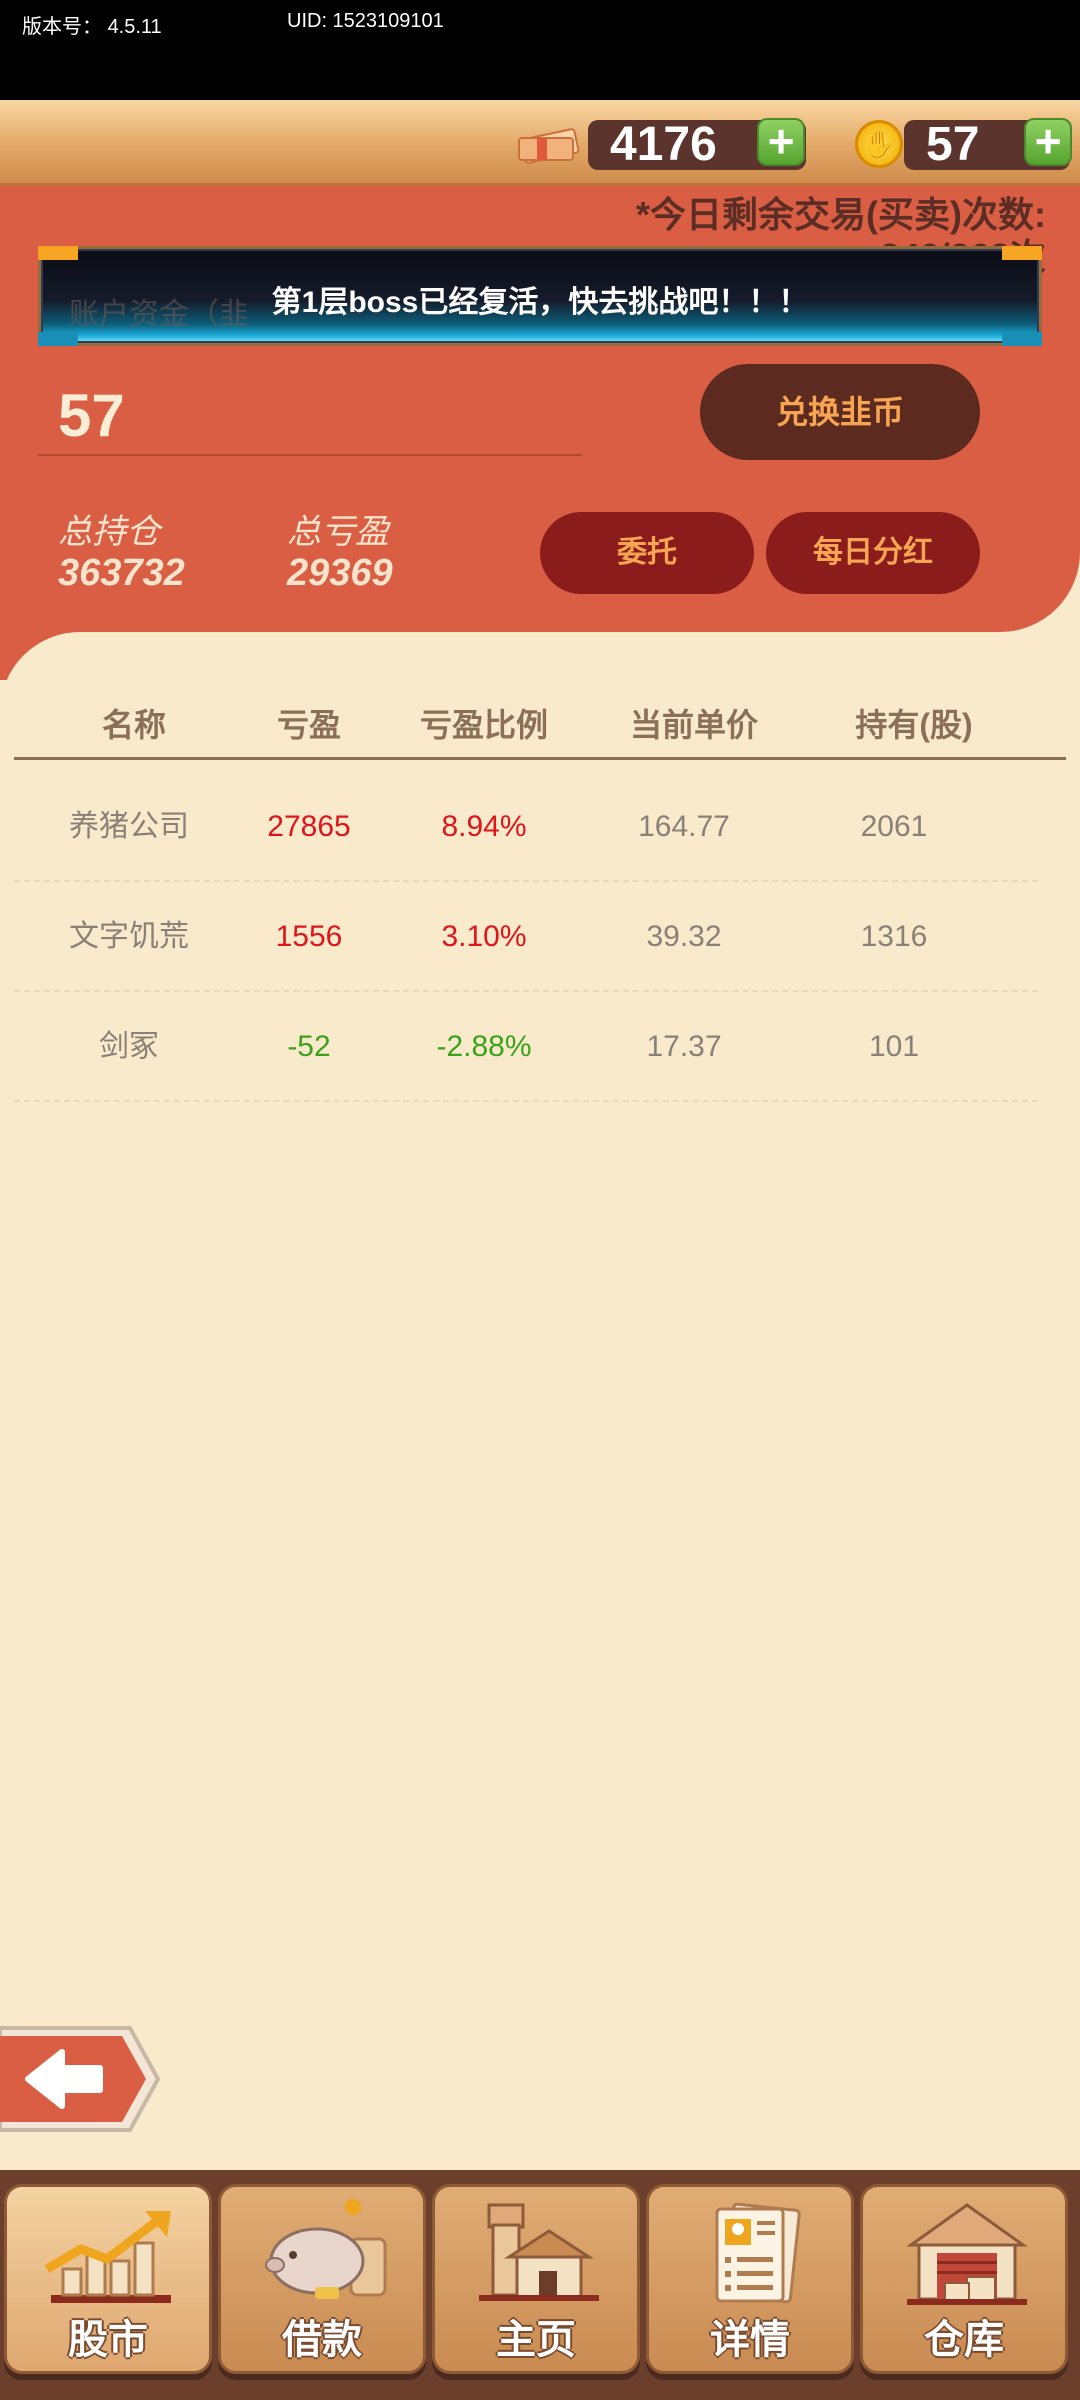 This screenshot has width=1080, height=2400. What do you see at coordinates (322, 2340) in the screenshot?
I see `nav-label: 借款` at bounding box center [322, 2340].